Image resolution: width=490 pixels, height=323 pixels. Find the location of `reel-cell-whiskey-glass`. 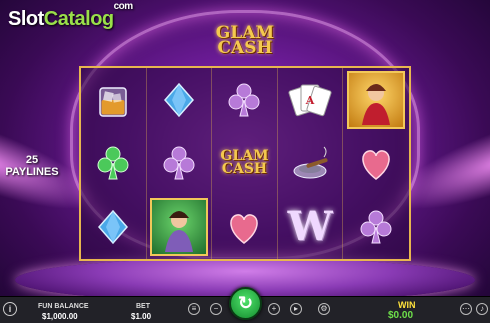

reel-cell-whiskey-glass is located at coordinates (114, 100).